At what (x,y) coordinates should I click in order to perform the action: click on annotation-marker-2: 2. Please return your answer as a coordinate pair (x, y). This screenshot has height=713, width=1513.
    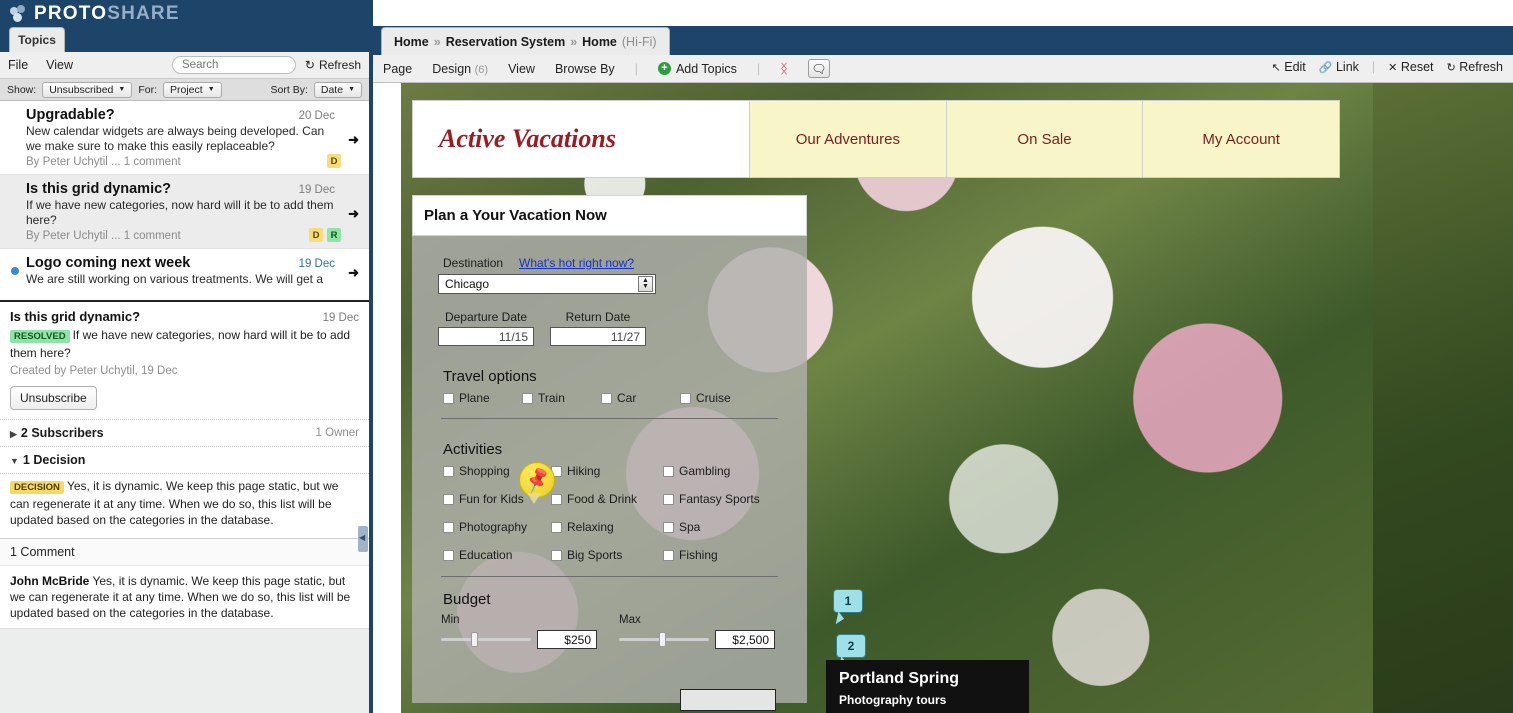
    Looking at the image, I should click on (851, 646).